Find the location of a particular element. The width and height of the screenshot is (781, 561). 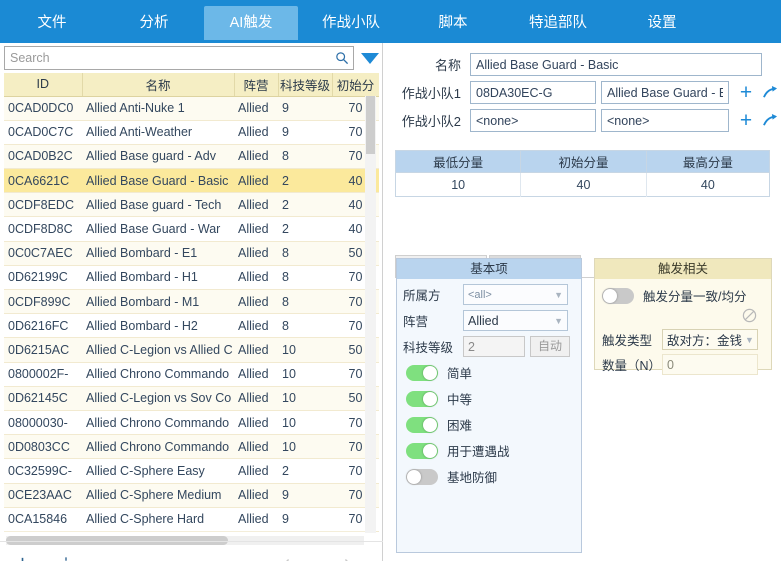

table-row: 0C32599C- Allied C-Sphere Easy Allied 2 70 is located at coordinates (191, 471).